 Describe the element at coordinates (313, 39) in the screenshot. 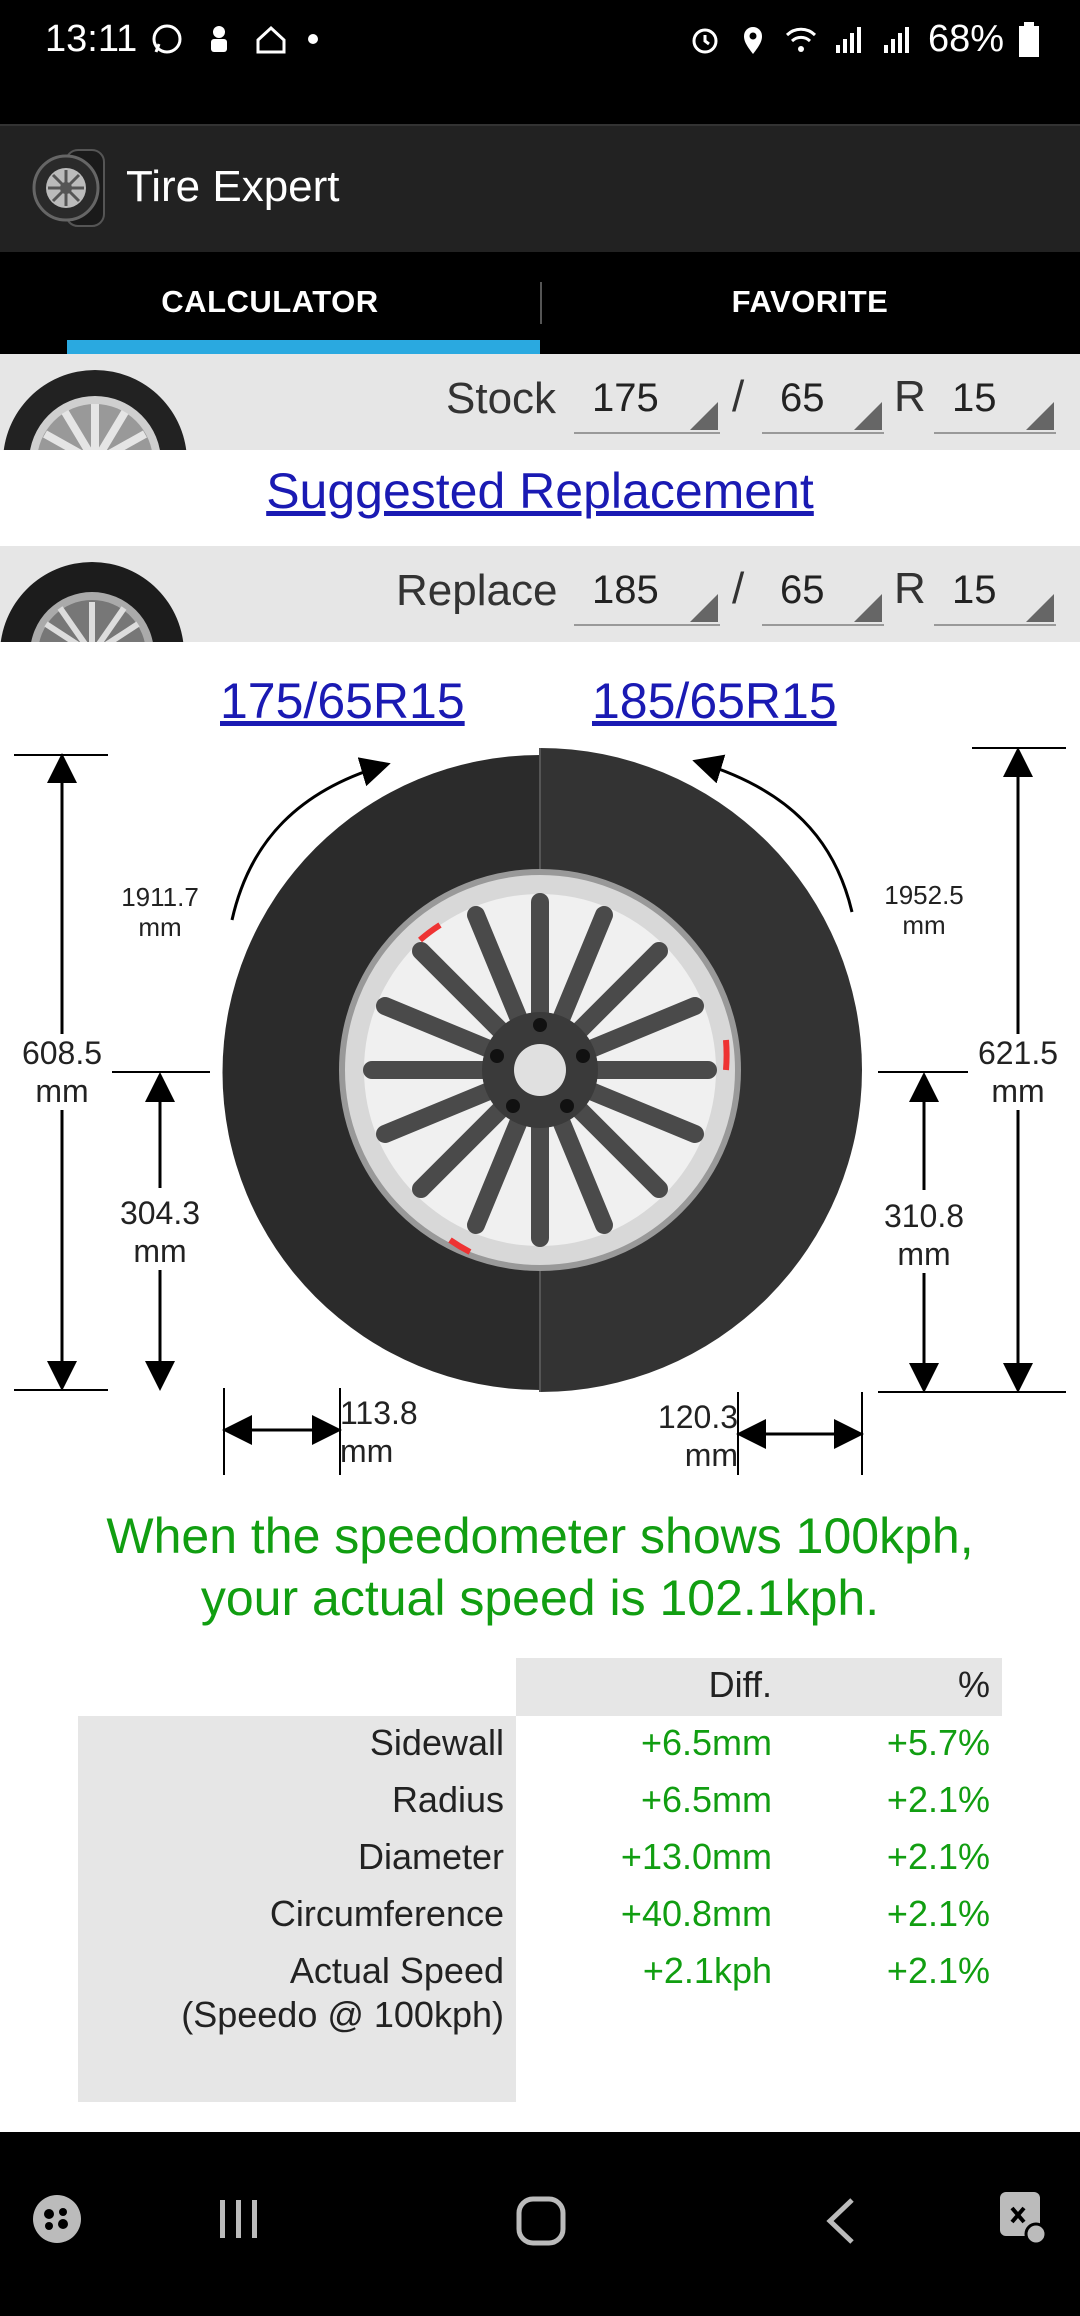

I see `dot-icon` at that location.